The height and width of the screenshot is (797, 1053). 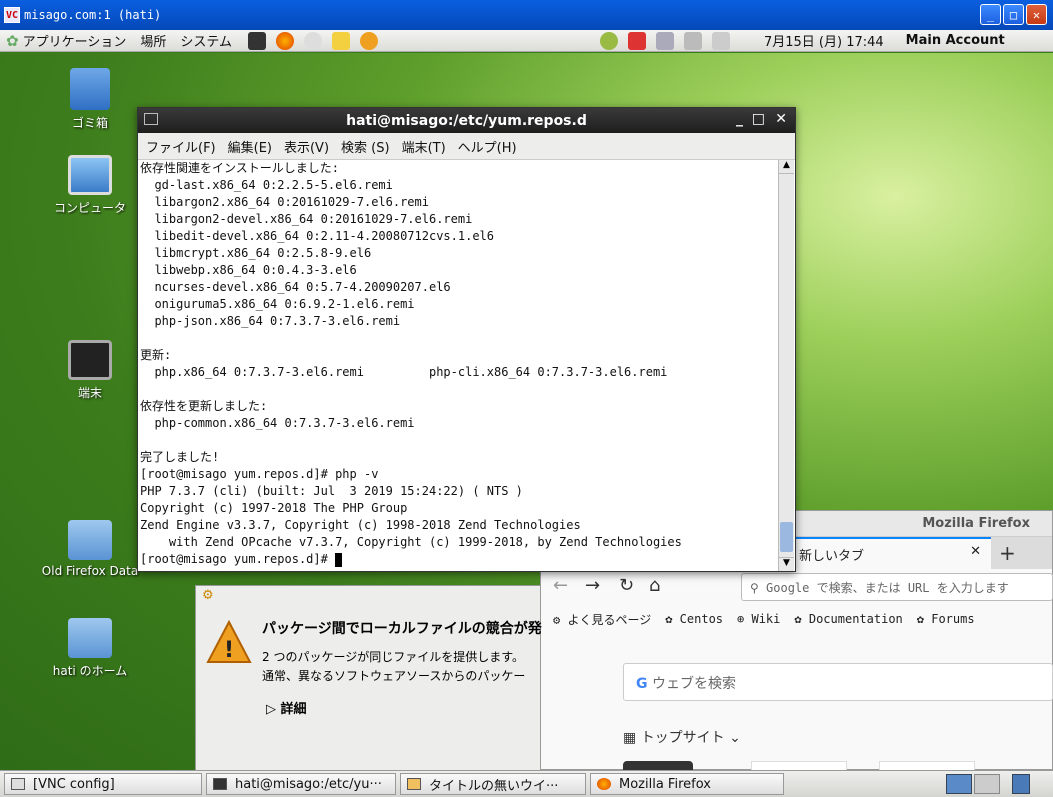 What do you see at coordinates (786, 537) in the screenshot?
I see `scrollbar-thumb` at bounding box center [786, 537].